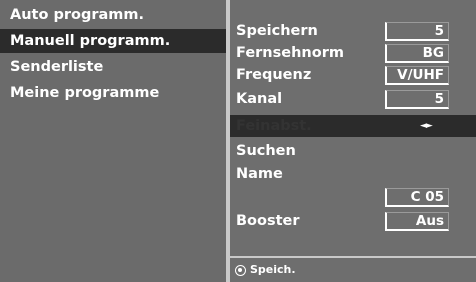 The width and height of the screenshot is (476, 282). Describe the element at coordinates (417, 75) in the screenshot. I see `frequenz-value: V/UHF` at that location.